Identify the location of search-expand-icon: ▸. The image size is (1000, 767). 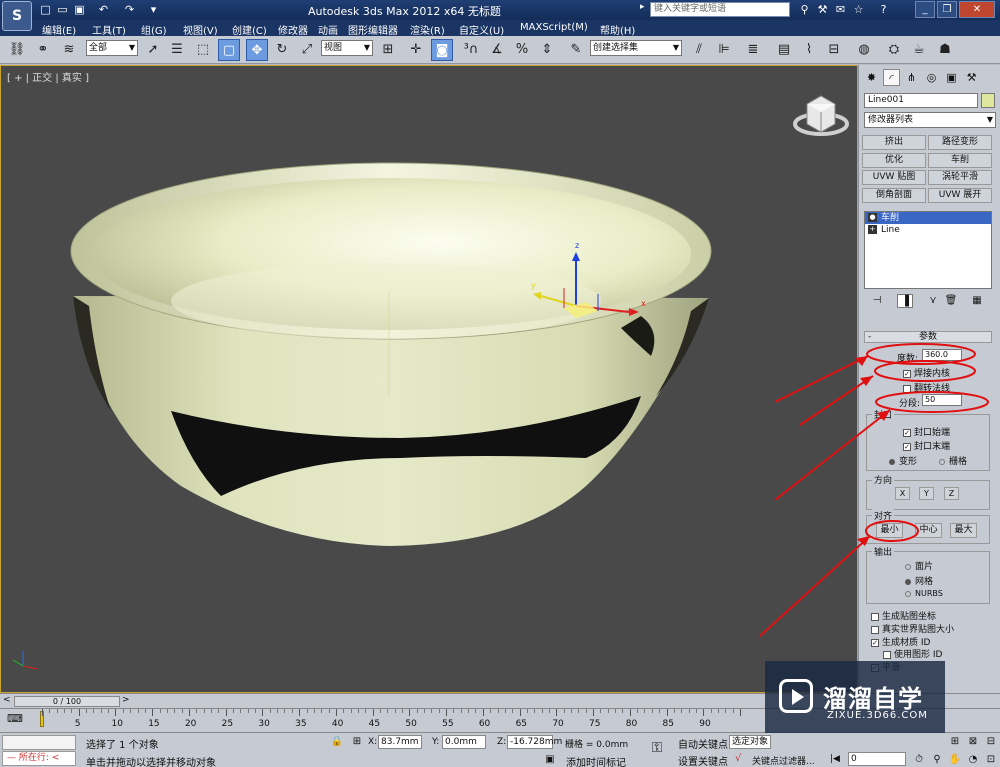
(642, 7).